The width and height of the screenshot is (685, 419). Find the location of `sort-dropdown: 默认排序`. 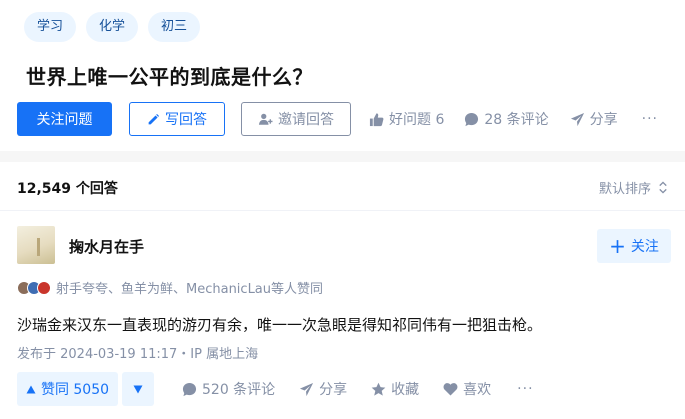

sort-dropdown: 默认排序 is located at coordinates (633, 187).